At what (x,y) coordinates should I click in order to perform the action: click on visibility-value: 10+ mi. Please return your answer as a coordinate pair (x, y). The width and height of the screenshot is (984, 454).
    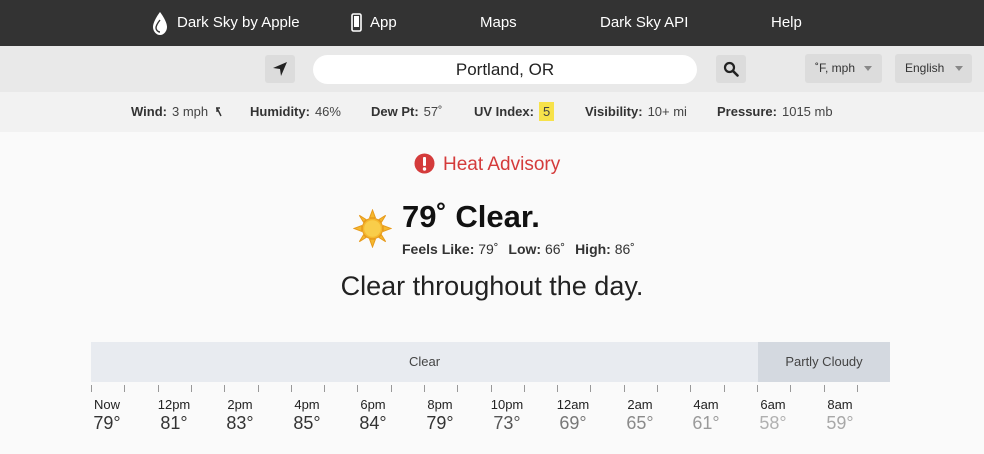
    Looking at the image, I should click on (667, 111).